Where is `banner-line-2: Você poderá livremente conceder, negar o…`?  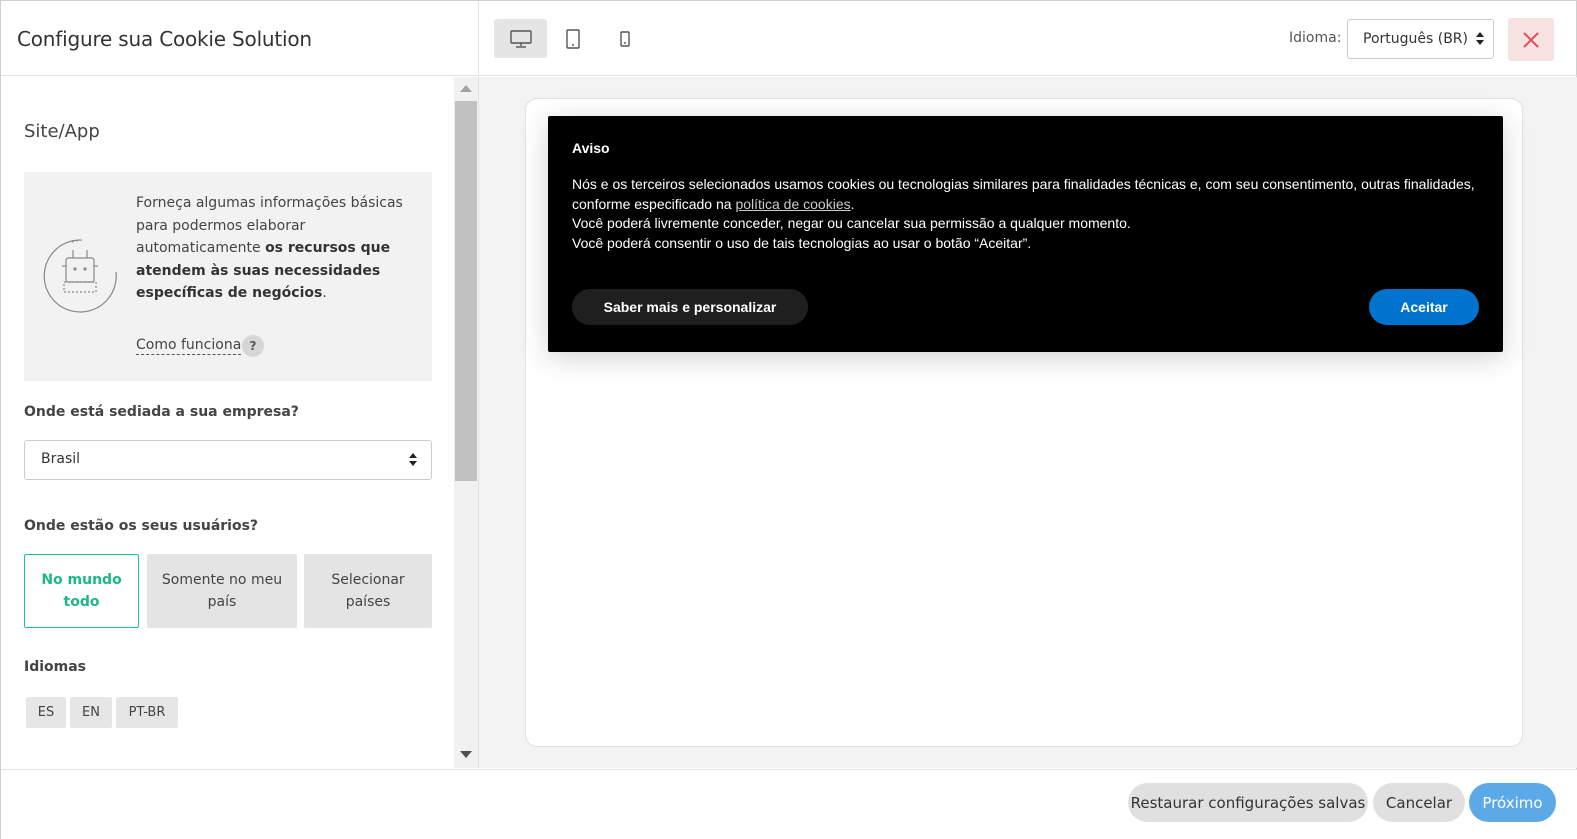 banner-line-2: Você poderá livremente conceder, negar o… is located at coordinates (851, 223).